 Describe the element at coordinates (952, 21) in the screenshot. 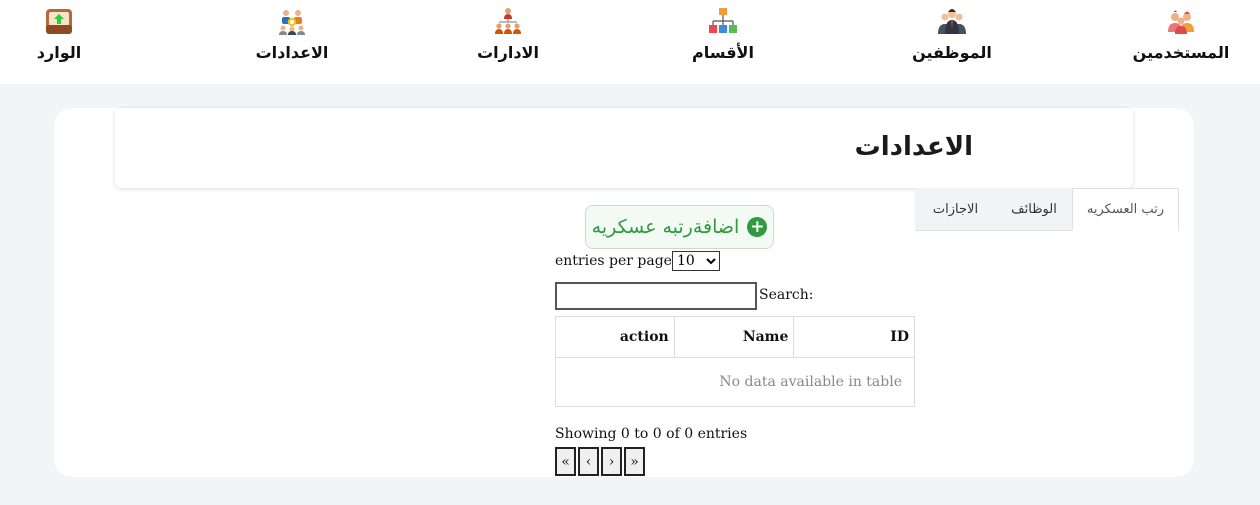

I see `employees-icon` at that location.